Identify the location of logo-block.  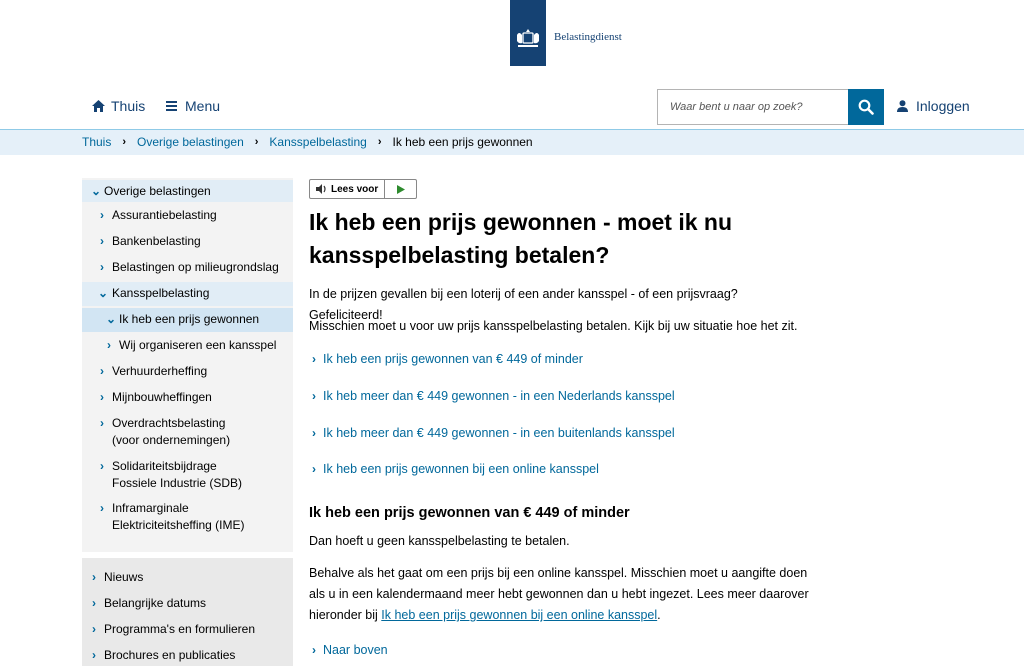
(528, 33).